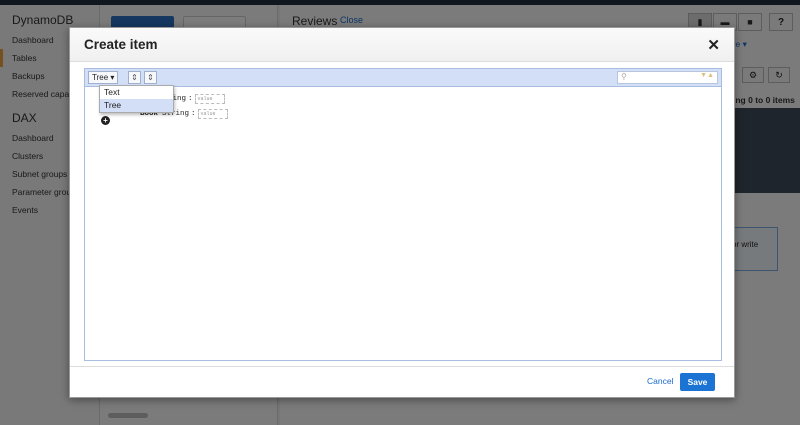  Describe the element at coordinates (713, 45) in the screenshot. I see `close-icon: ✕` at that location.